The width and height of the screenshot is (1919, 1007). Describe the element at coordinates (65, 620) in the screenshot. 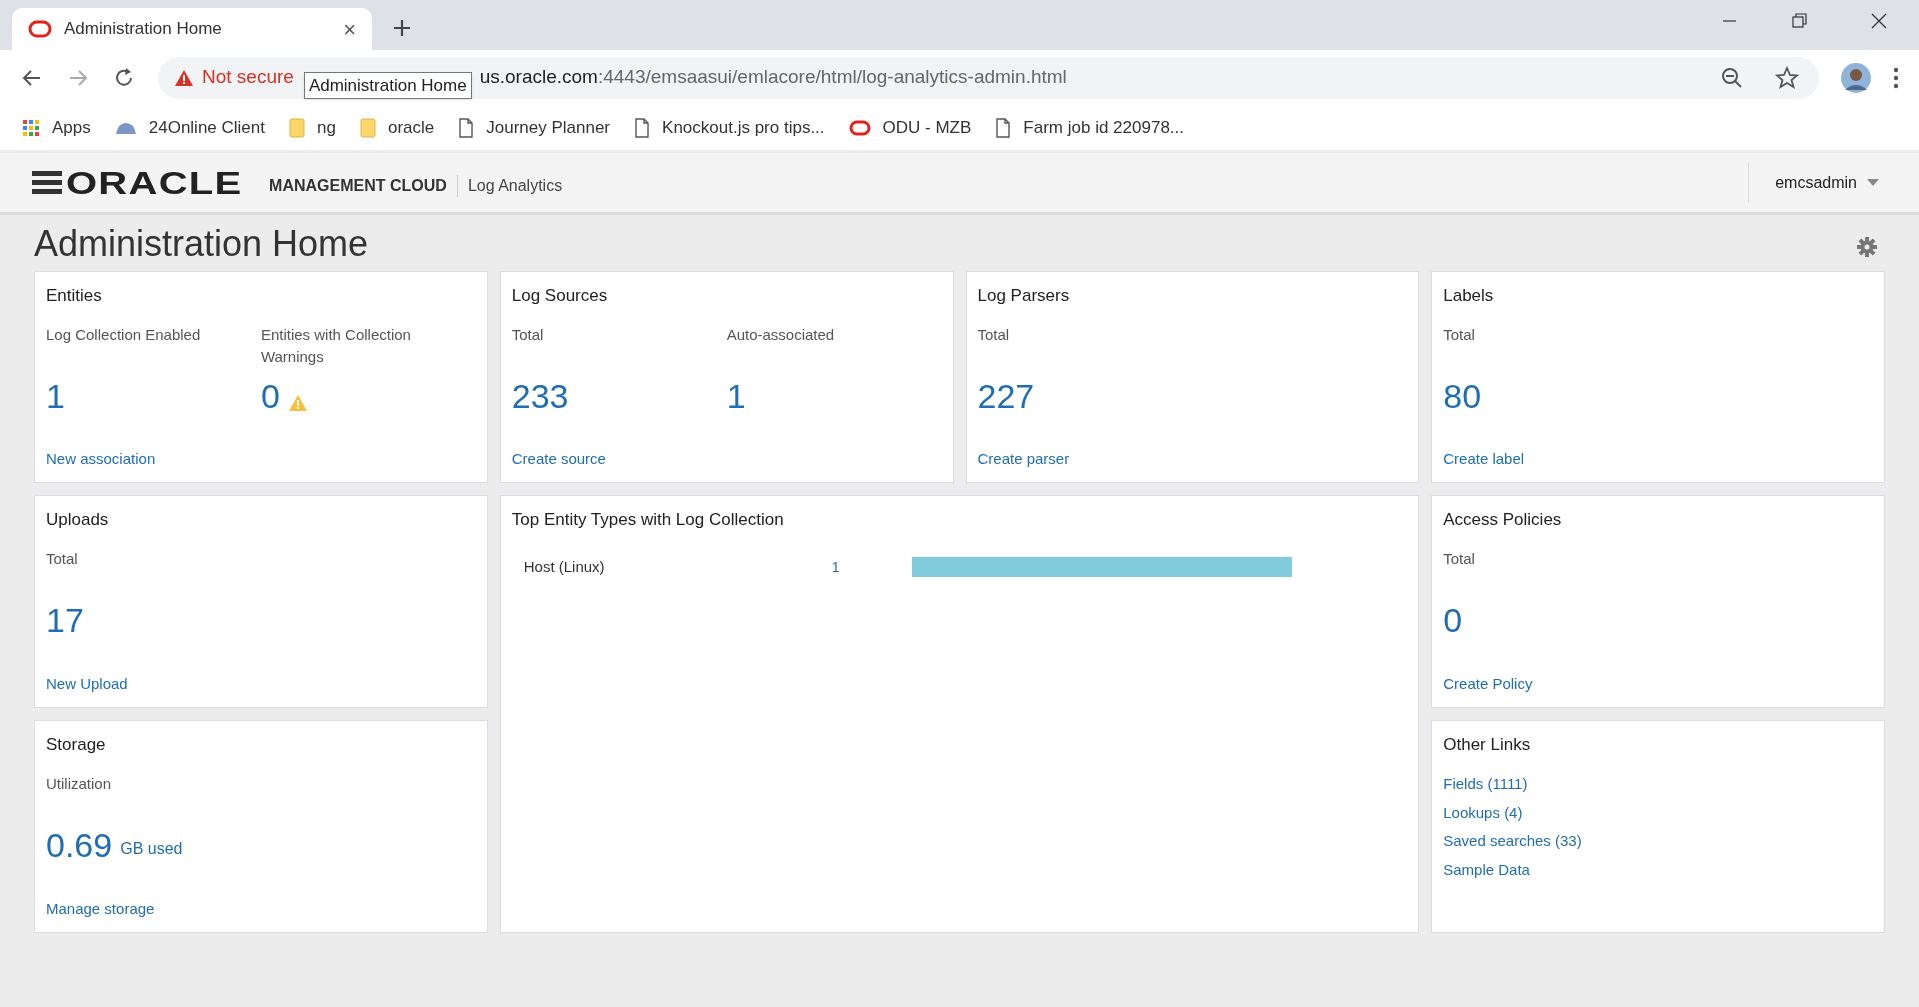

I see `metric-value: 17` at that location.